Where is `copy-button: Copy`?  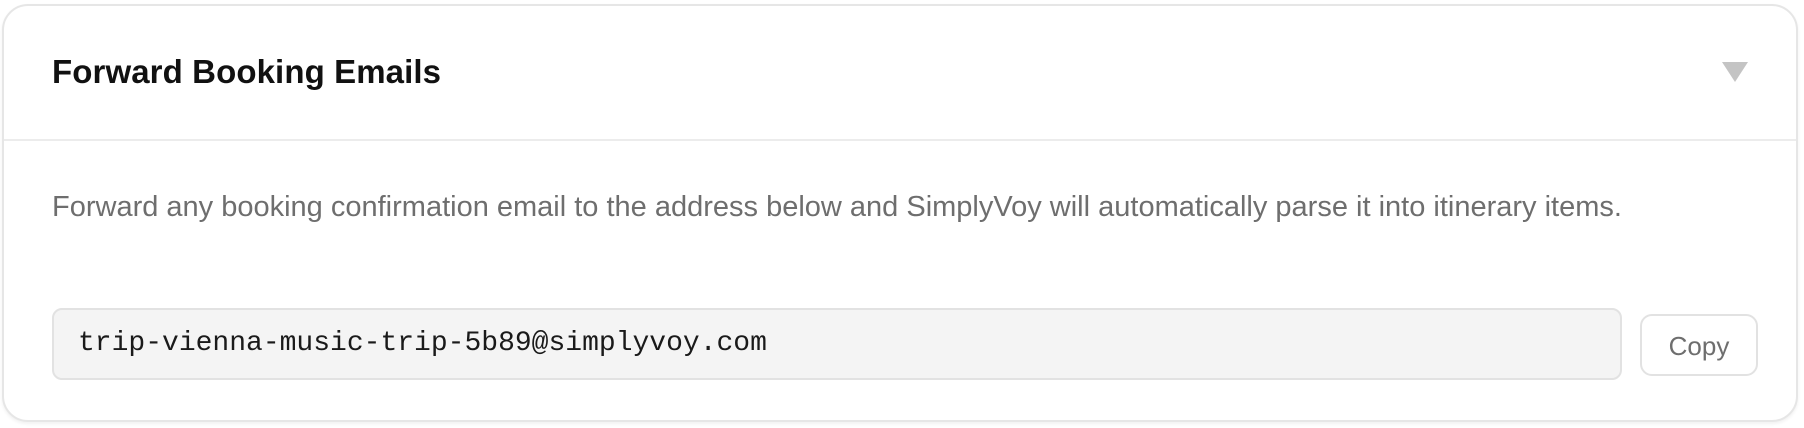
copy-button: Copy is located at coordinates (1699, 345).